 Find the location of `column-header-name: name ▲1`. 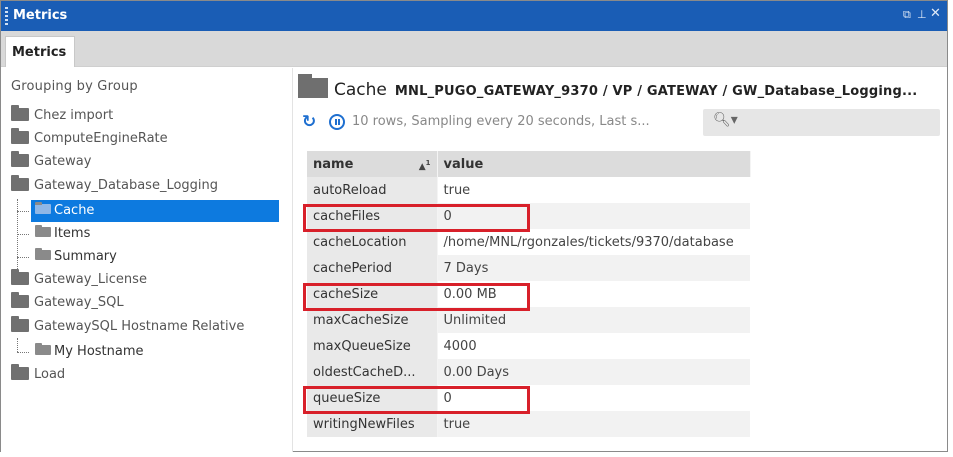

column-header-name: name ▲1 is located at coordinates (372, 164).